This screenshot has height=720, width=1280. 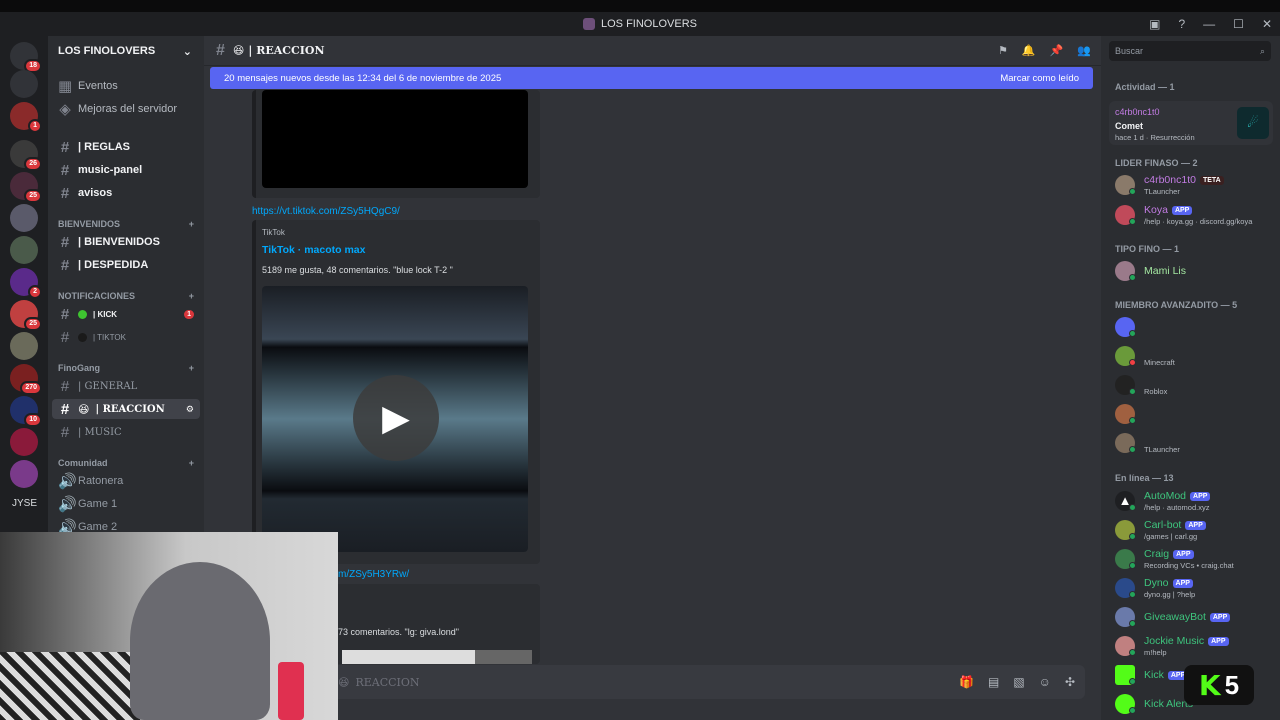 I want to click on video-thumbnail: ▶, so click(x=395, y=419).